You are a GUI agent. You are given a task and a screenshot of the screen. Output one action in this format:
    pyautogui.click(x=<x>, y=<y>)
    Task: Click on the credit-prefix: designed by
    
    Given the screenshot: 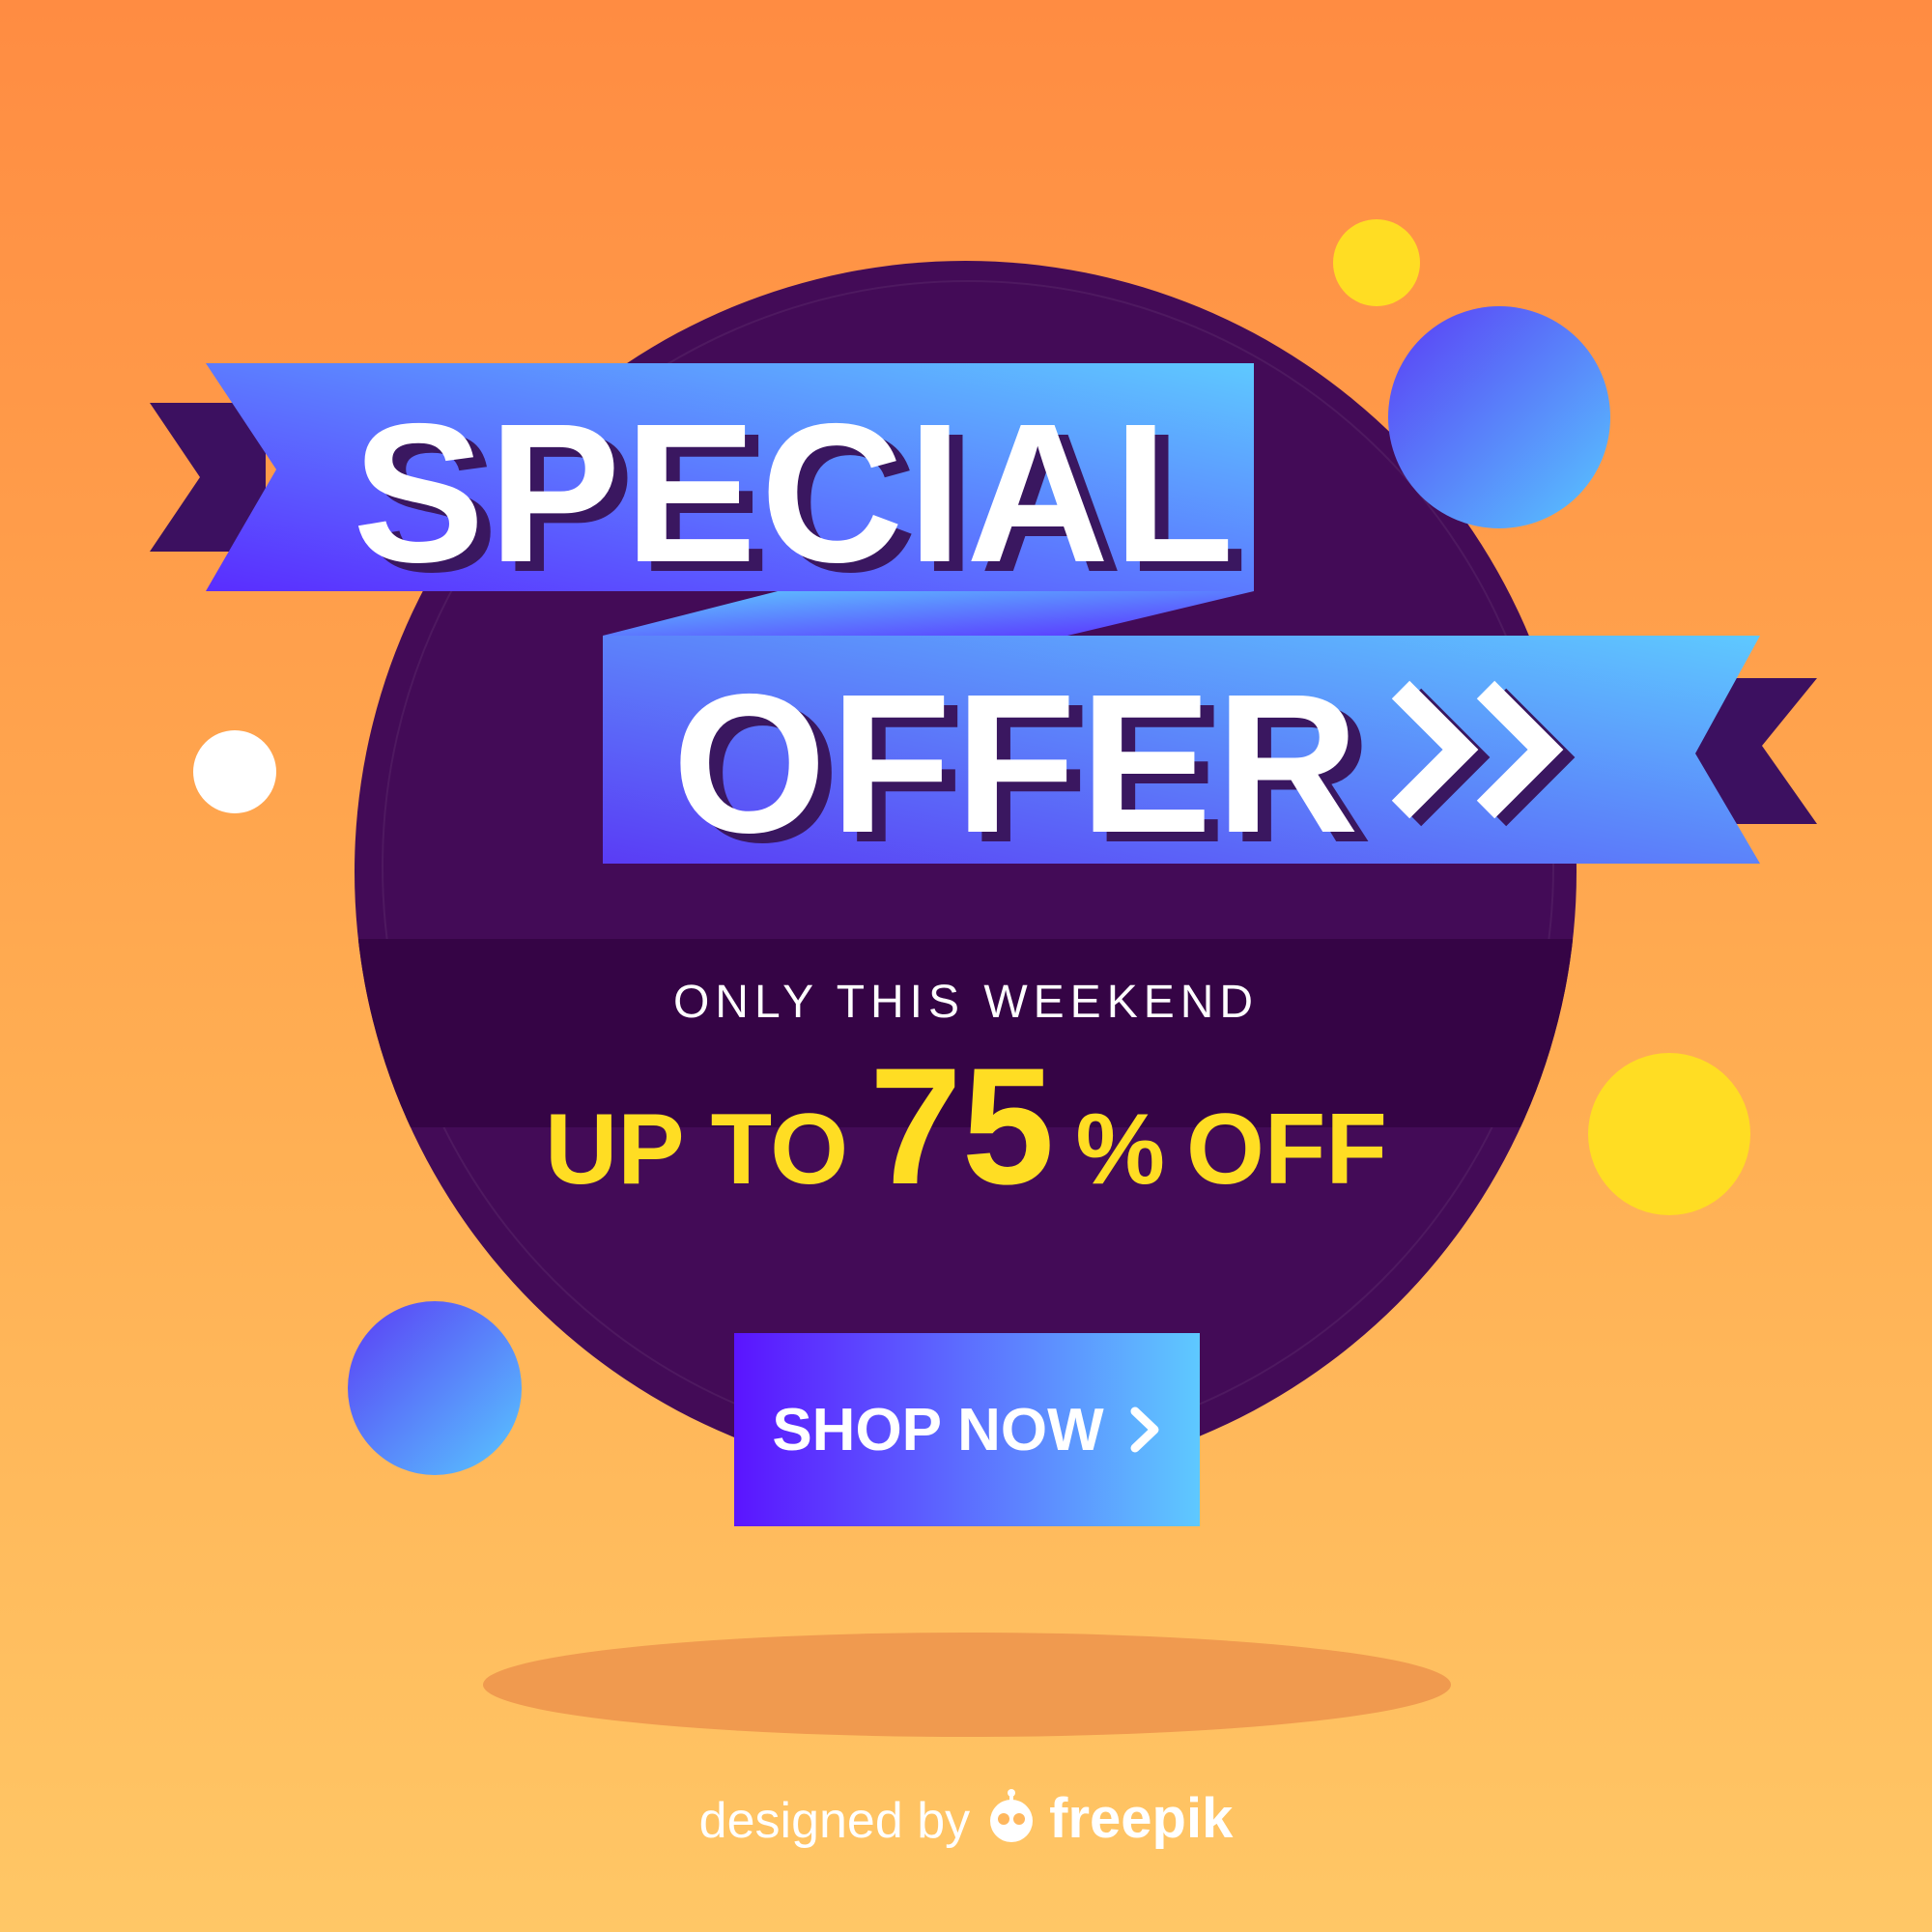 What is the action you would take?
    pyautogui.click(x=834, y=1821)
    